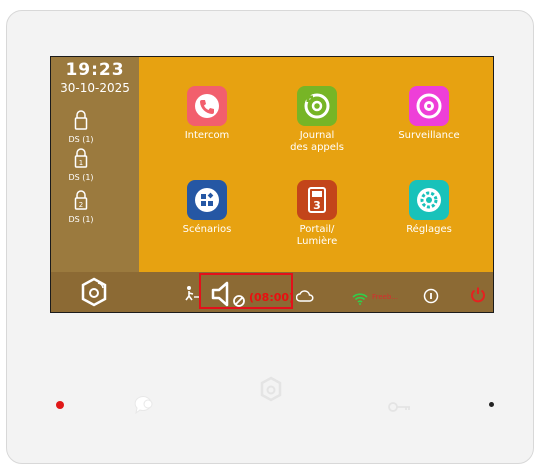 This screenshot has height=474, width=542. I want to click on tile-call-log: Journal des appels, so click(317, 120).